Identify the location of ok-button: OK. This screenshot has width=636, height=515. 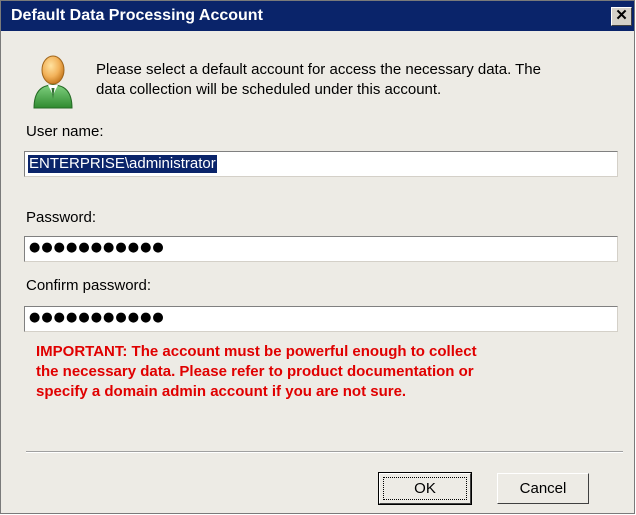
(425, 488).